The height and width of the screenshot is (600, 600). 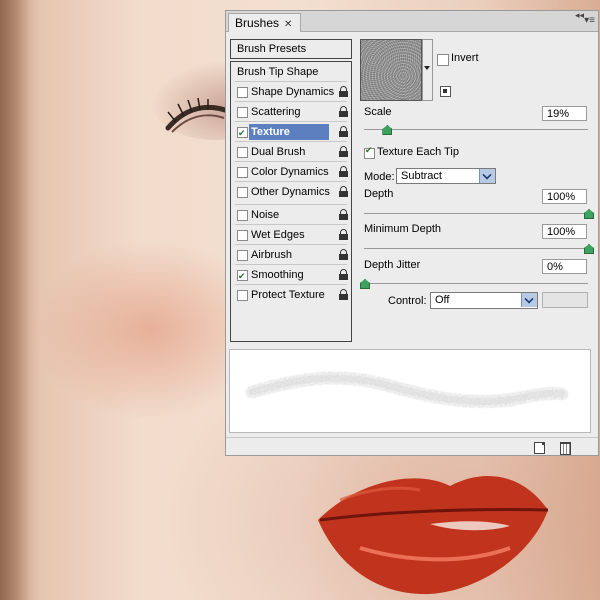 I want to click on protect-texture-checkbox, so click(x=242, y=295).